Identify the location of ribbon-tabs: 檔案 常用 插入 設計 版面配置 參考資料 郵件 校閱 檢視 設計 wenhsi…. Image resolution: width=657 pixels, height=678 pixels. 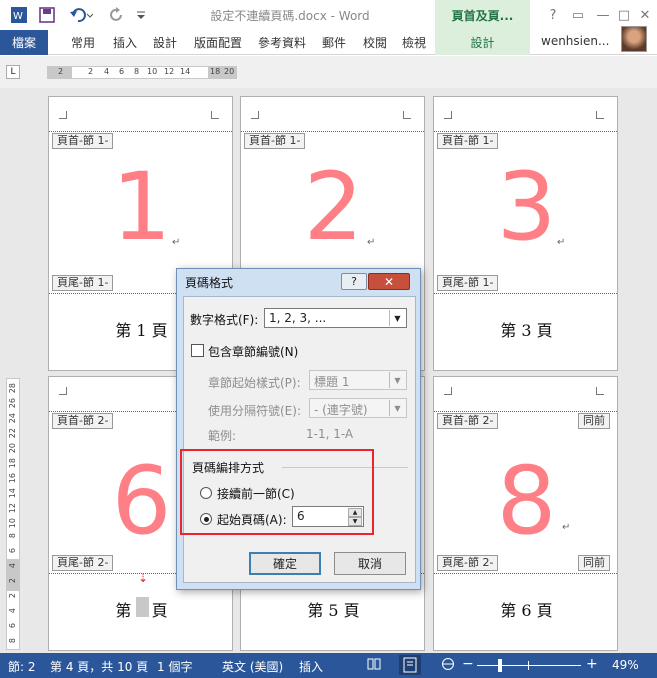
(328, 42).